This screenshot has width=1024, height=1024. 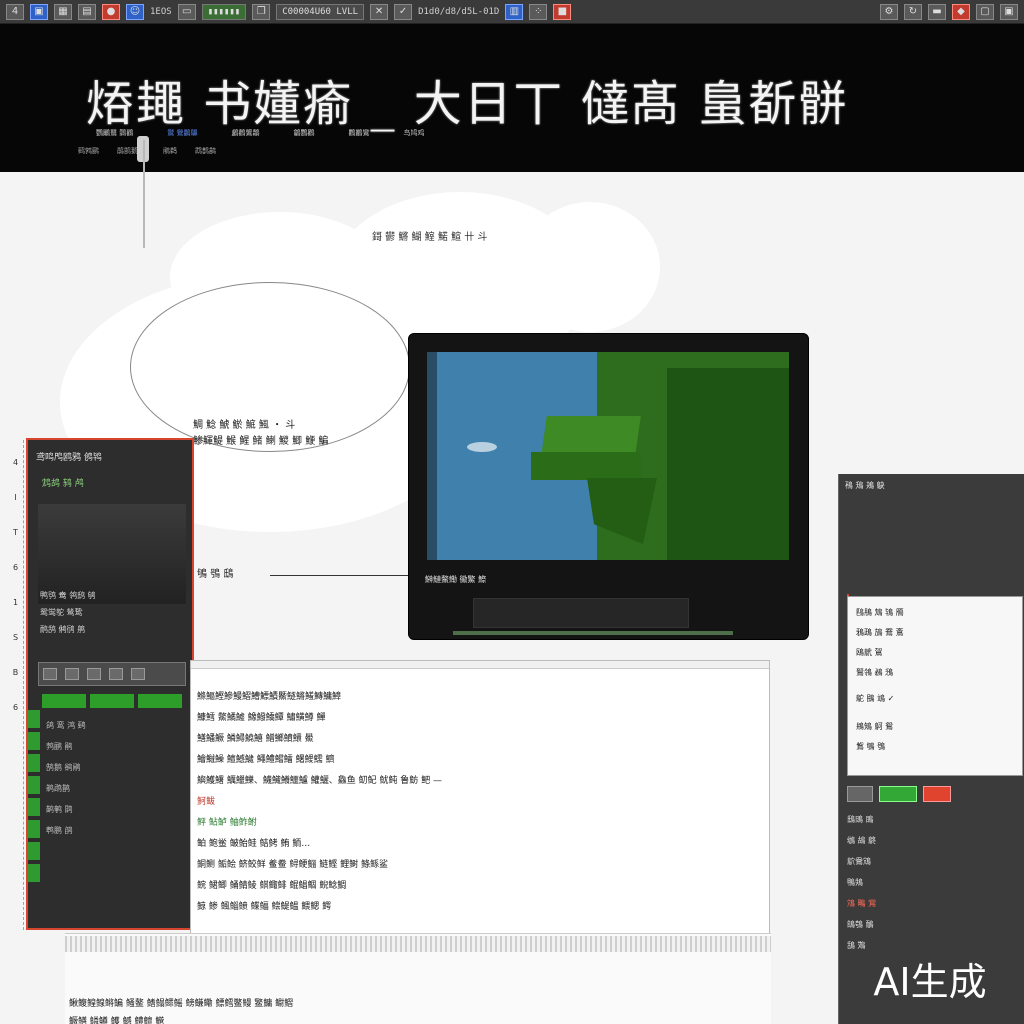 I want to click on row-label: 鹁鹂 鹃, so click(x=66, y=746).